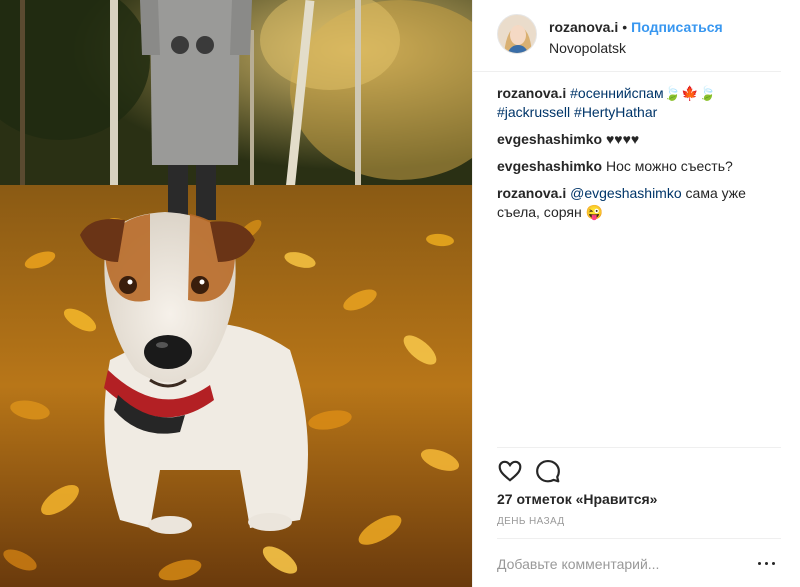 The width and height of the screenshot is (800, 587). What do you see at coordinates (767, 563) in the screenshot?
I see `ellipsis-icon` at bounding box center [767, 563].